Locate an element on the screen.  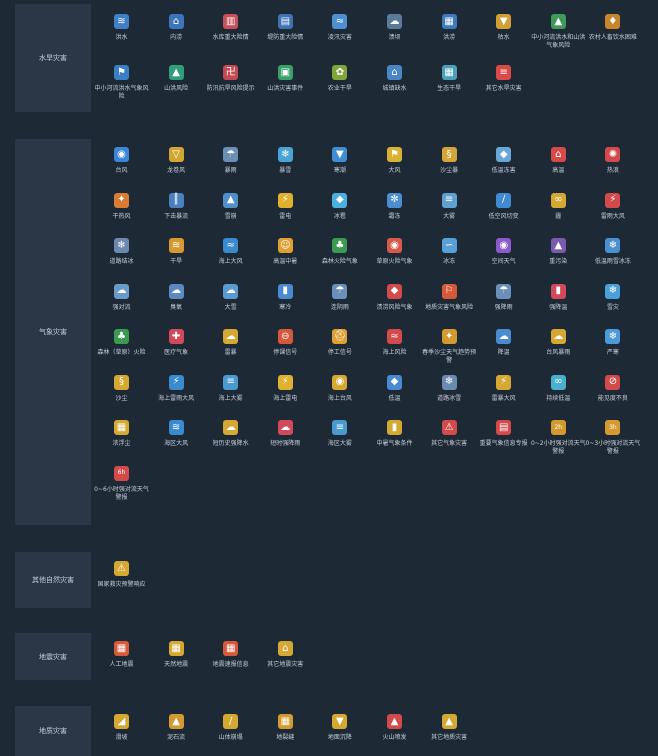
icon-item: ☁ 臭氧 is located at coordinates (176, 297).